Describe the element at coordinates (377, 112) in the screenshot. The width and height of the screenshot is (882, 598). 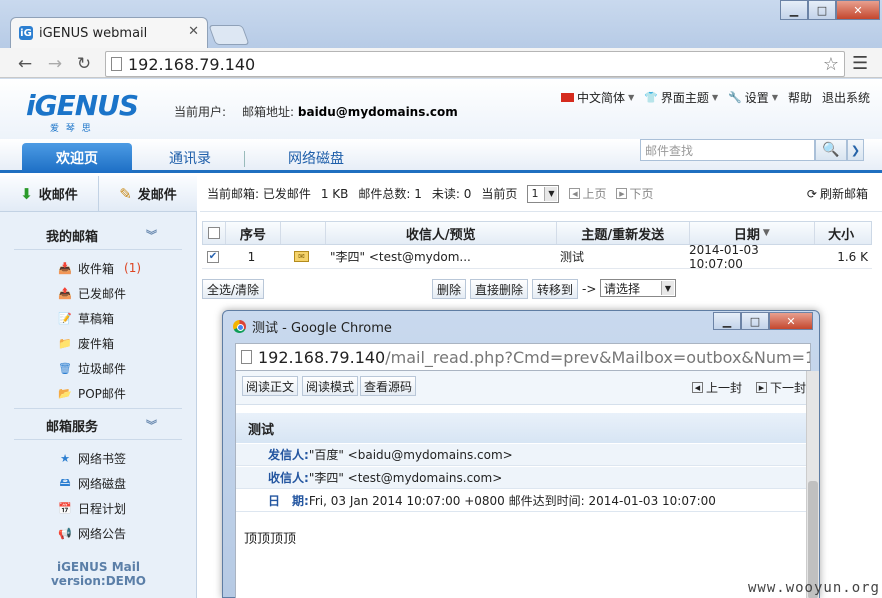
I see `mail-address-value: baidu@mydomains.com` at that location.